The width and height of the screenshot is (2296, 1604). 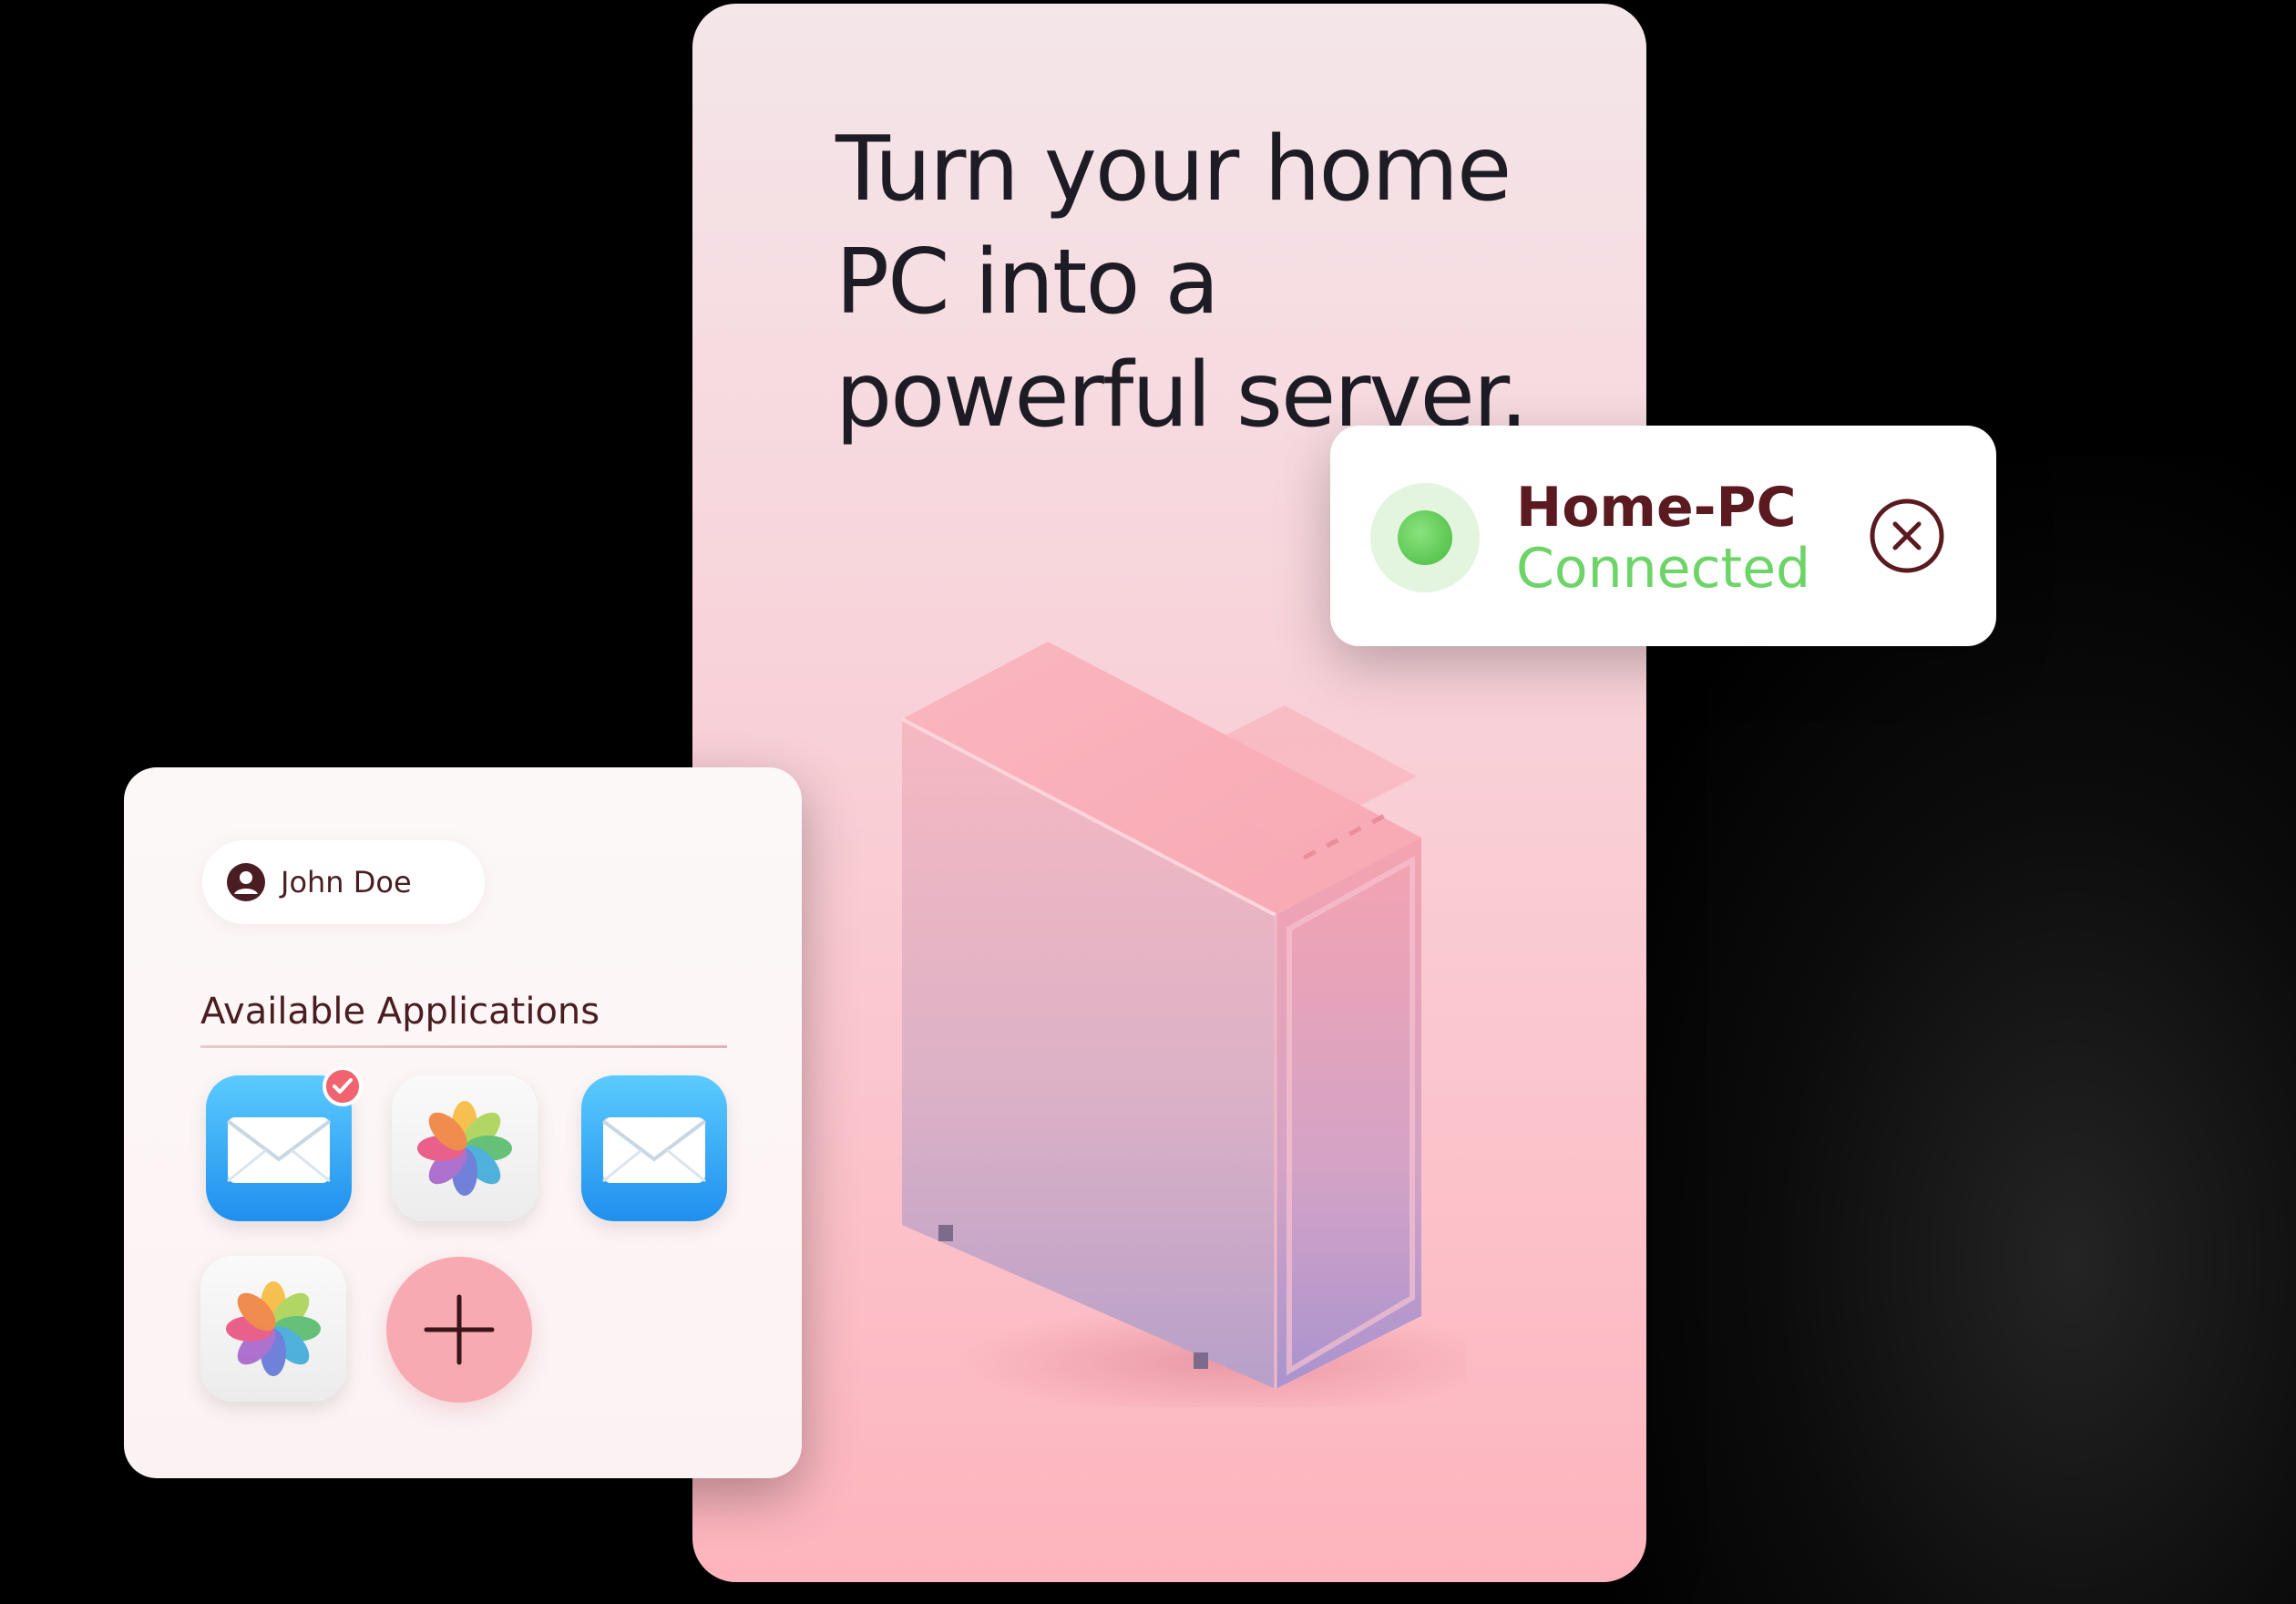 I want to click on device-name: Home-PC, so click(x=1656, y=508).